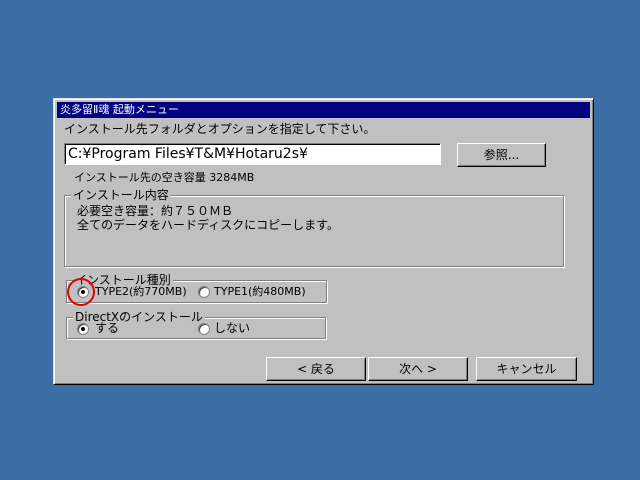  I want to click on directx-group: DirectXのインストール する しない, so click(196, 324).